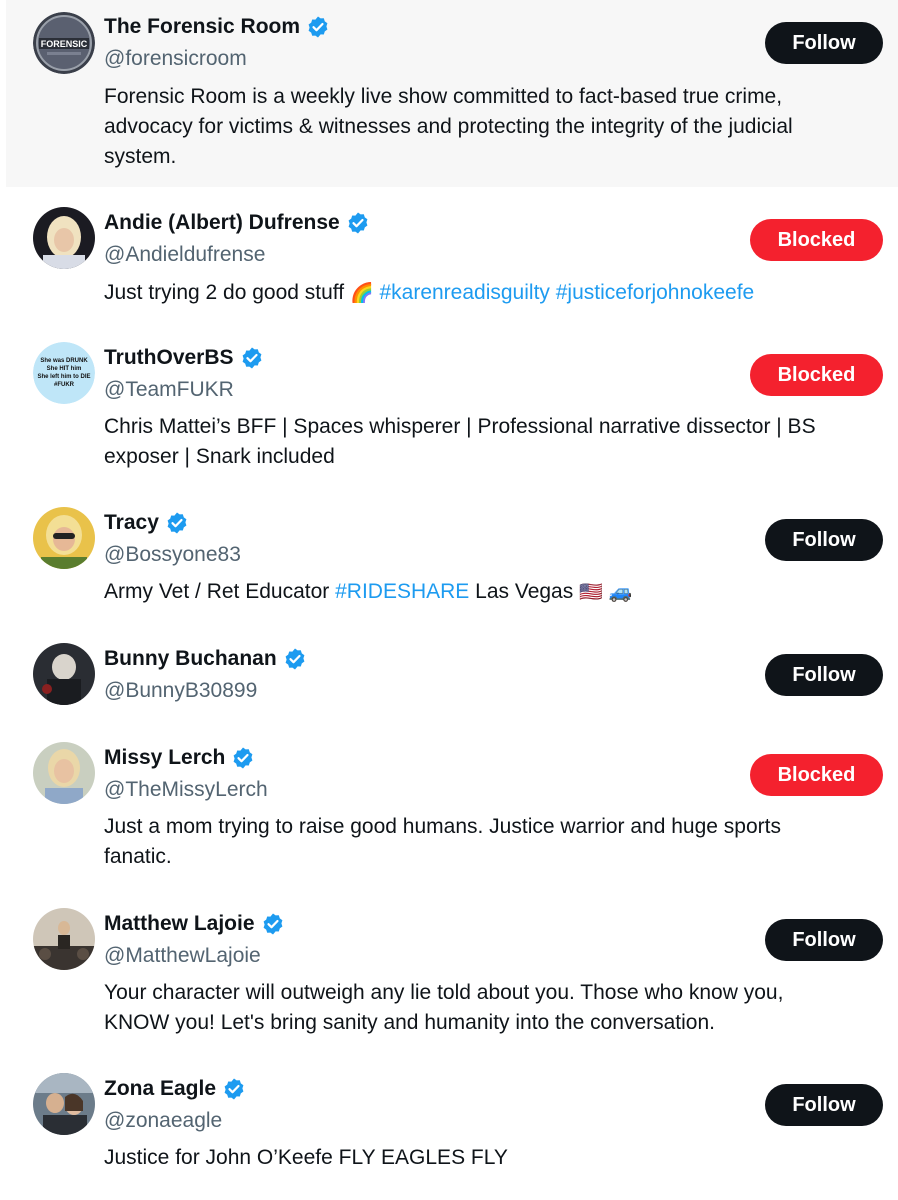  Describe the element at coordinates (140, 156) in the screenshot. I see `bio-line: system.` at that location.